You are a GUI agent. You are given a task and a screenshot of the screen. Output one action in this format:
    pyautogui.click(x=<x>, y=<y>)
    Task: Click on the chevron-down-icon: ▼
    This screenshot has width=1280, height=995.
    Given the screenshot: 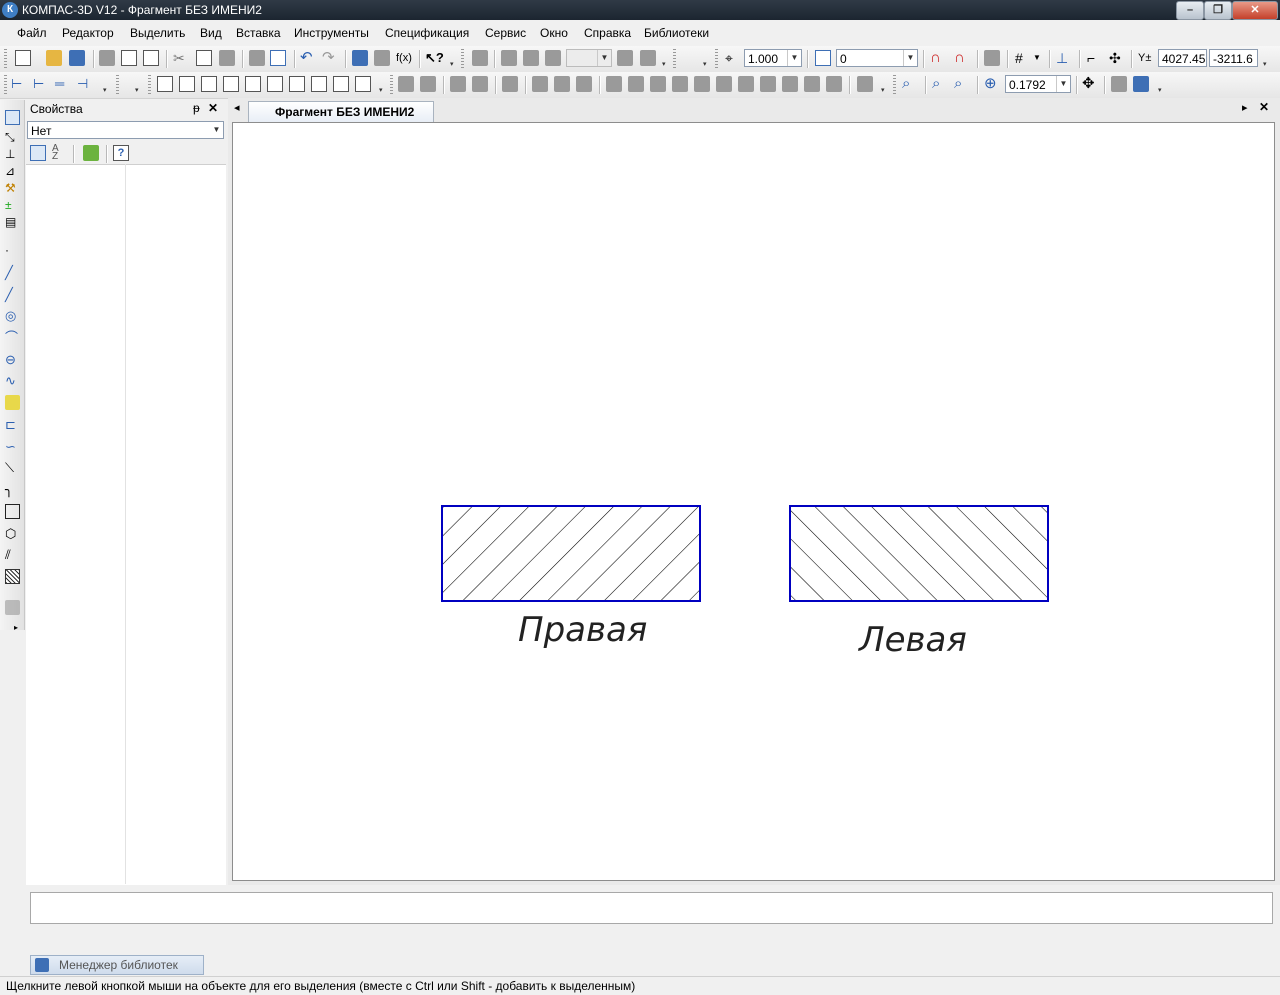 What is the action you would take?
    pyautogui.click(x=1041, y=58)
    